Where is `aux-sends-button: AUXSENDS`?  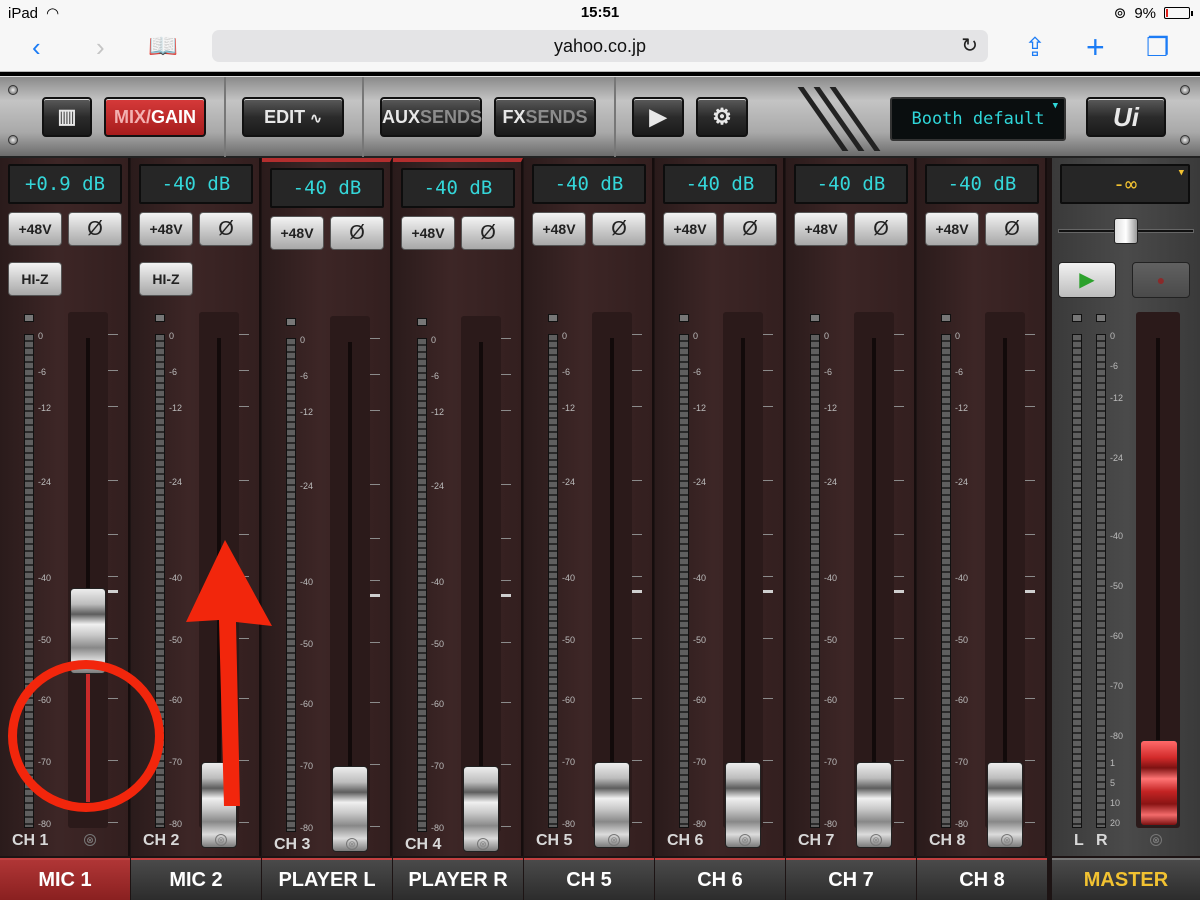 aux-sends-button: AUXSENDS is located at coordinates (431, 117).